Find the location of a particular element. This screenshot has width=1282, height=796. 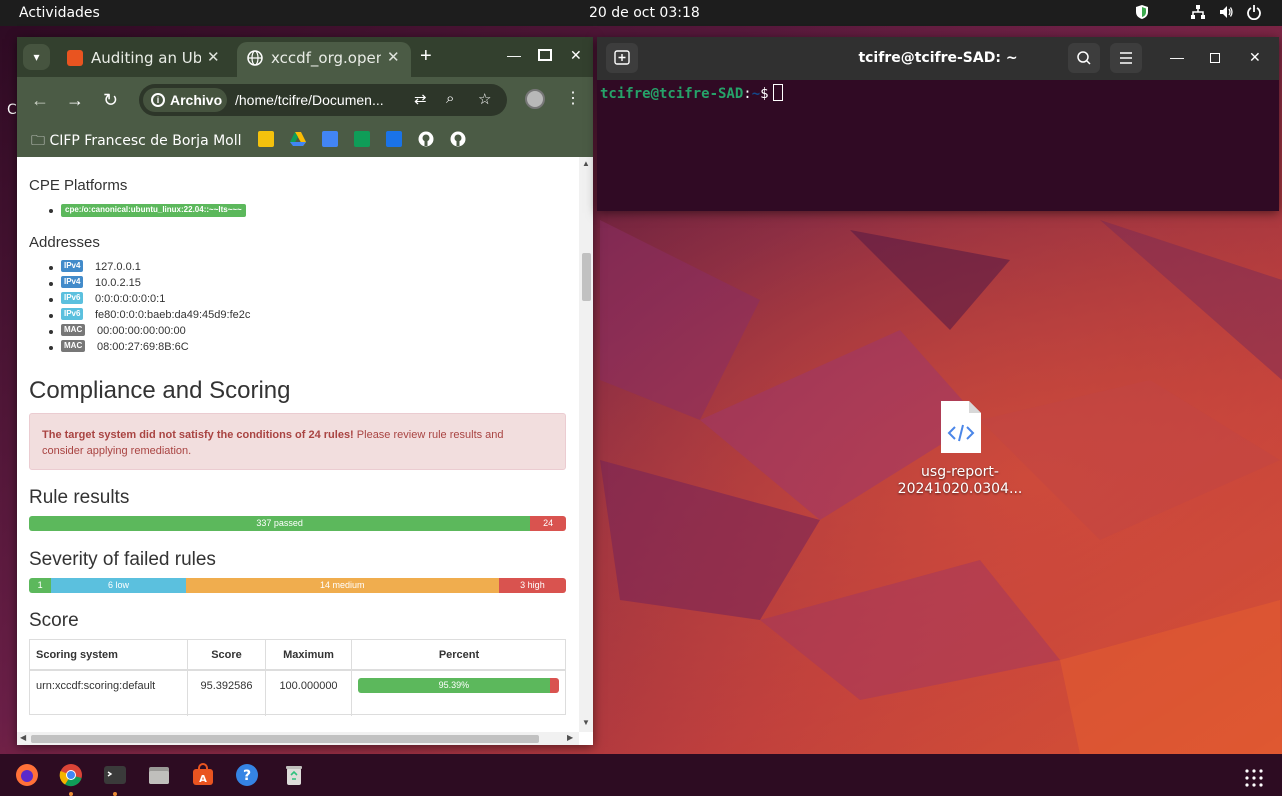

zoom-icon: ⌕ is located at coordinates (450, 98).